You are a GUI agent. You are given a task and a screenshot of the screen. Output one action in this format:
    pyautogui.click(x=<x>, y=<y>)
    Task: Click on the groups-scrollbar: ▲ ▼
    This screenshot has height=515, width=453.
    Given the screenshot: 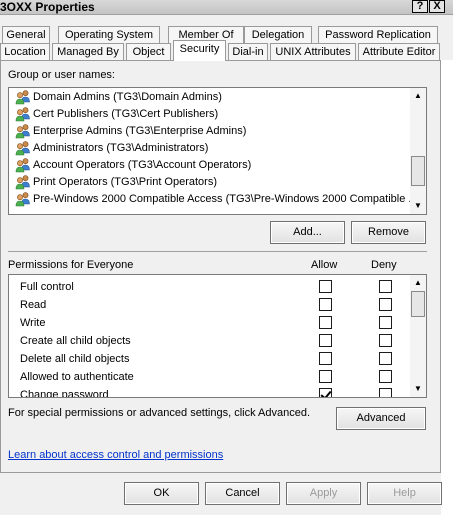 What is the action you would take?
    pyautogui.click(x=418, y=151)
    